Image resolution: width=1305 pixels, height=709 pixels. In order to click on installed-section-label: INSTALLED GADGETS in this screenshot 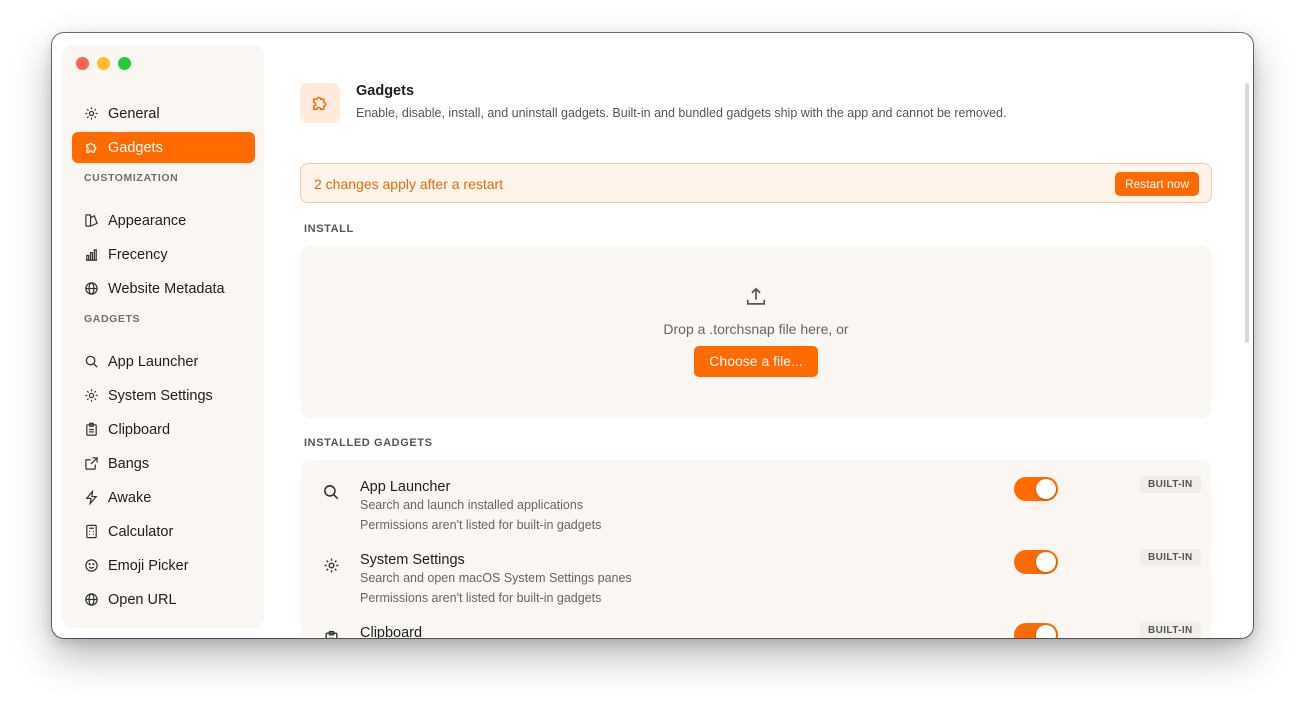, I will do `click(368, 443)`.